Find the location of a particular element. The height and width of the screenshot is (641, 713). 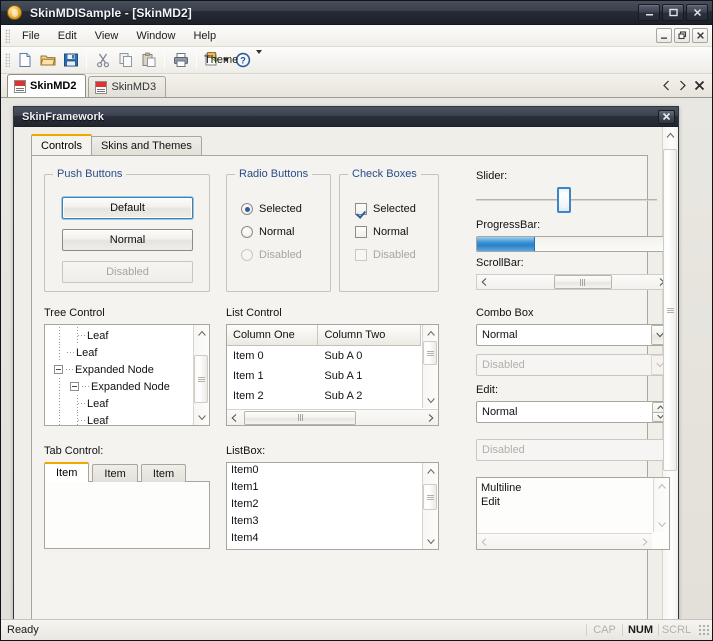

child-window-vertical-scrollbar is located at coordinates (670, 373).